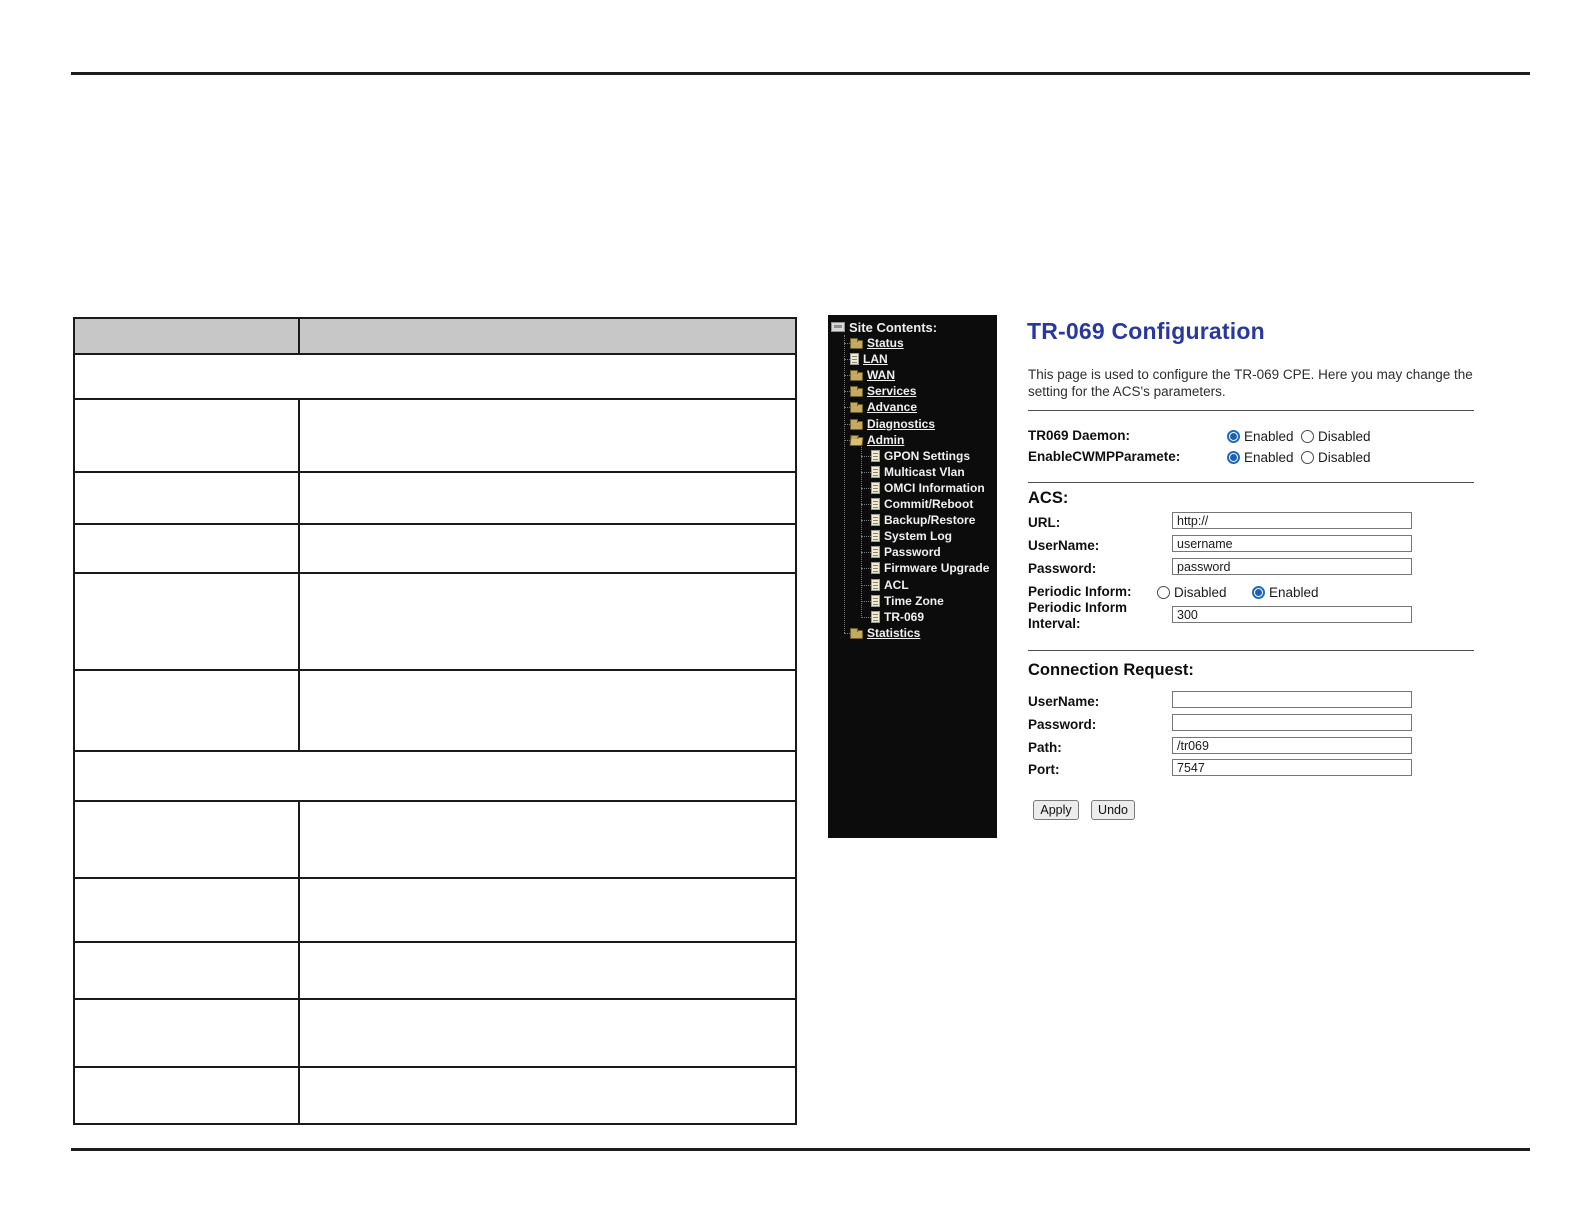 This screenshot has width=1584, height=1224. What do you see at coordinates (1080, 591) in the screenshot?
I see `periodic-inform-label: Periodic Inform:` at bounding box center [1080, 591].